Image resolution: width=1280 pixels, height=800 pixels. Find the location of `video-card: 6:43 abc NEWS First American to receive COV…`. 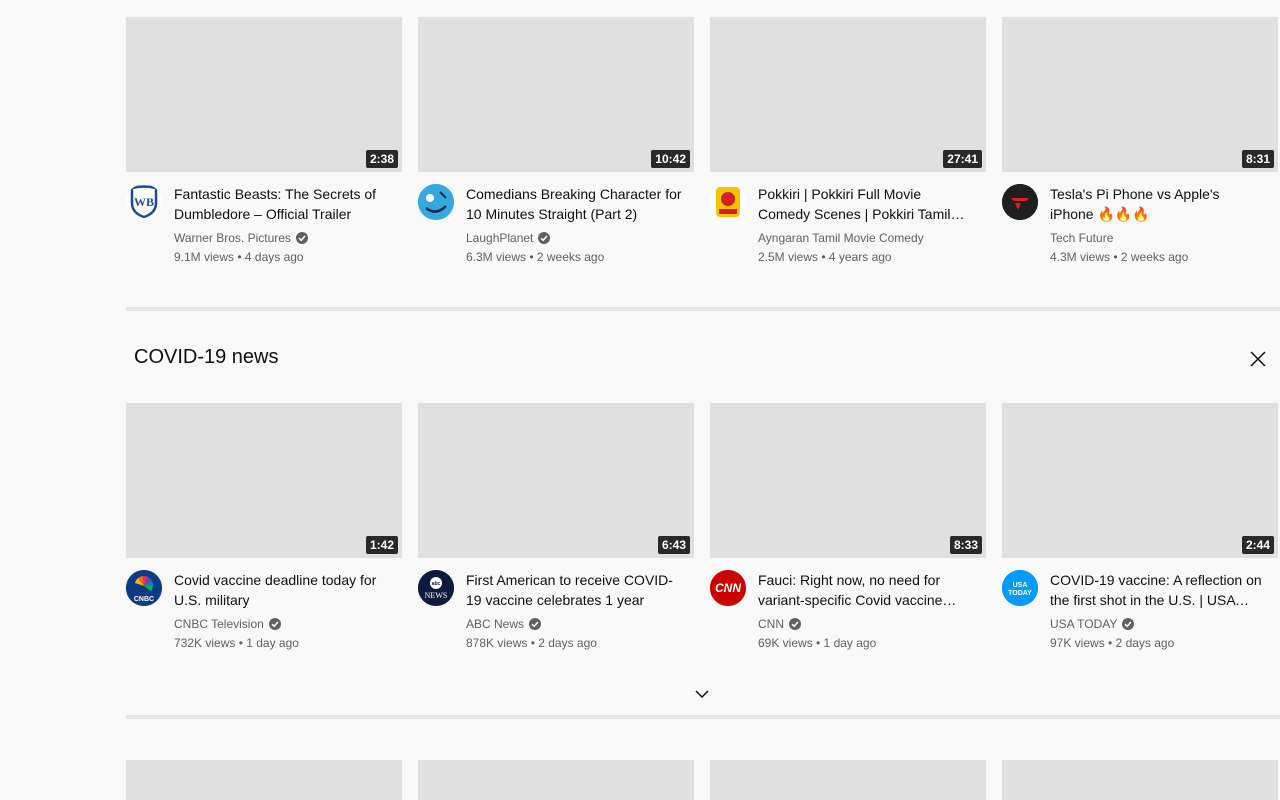

video-card: 6:43 abc NEWS First American to receive COV… is located at coordinates (556, 527).